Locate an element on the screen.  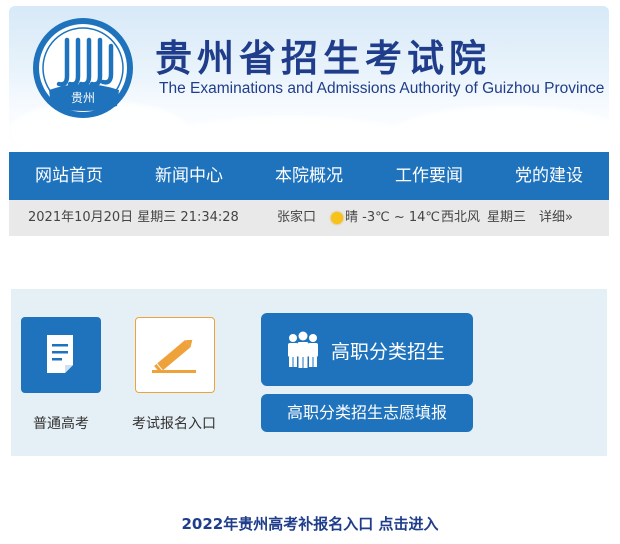
weather-detail-link: 详细» is located at coordinates (556, 218).